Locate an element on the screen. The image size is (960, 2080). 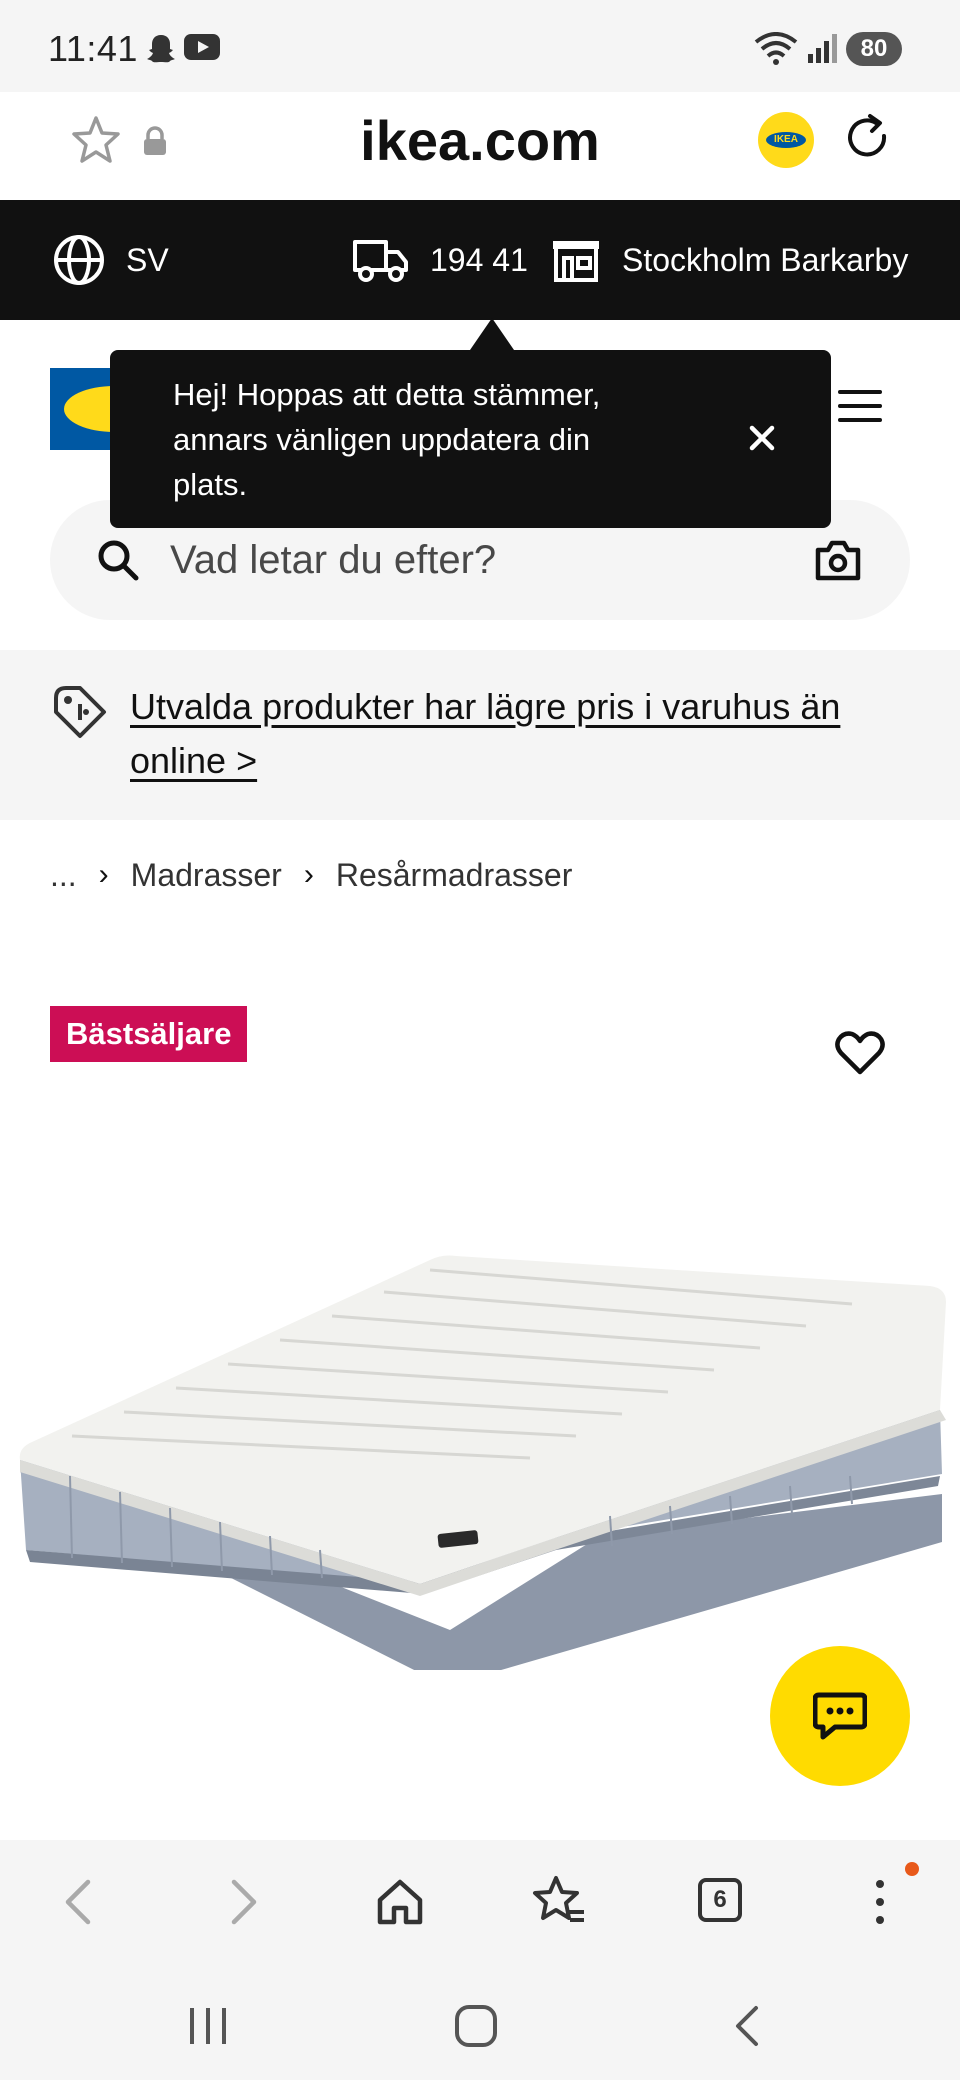
price-tag-icon is located at coordinates (80, 714).